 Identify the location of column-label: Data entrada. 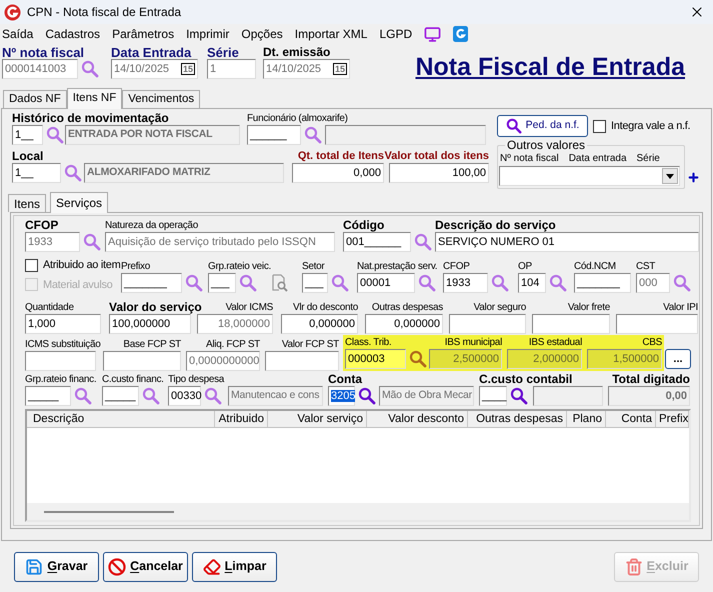
(597, 159).